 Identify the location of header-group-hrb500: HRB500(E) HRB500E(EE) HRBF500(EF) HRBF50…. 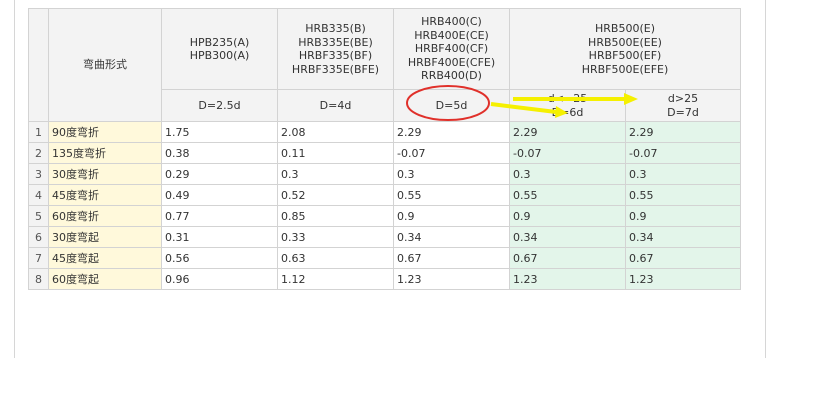
(625, 49).